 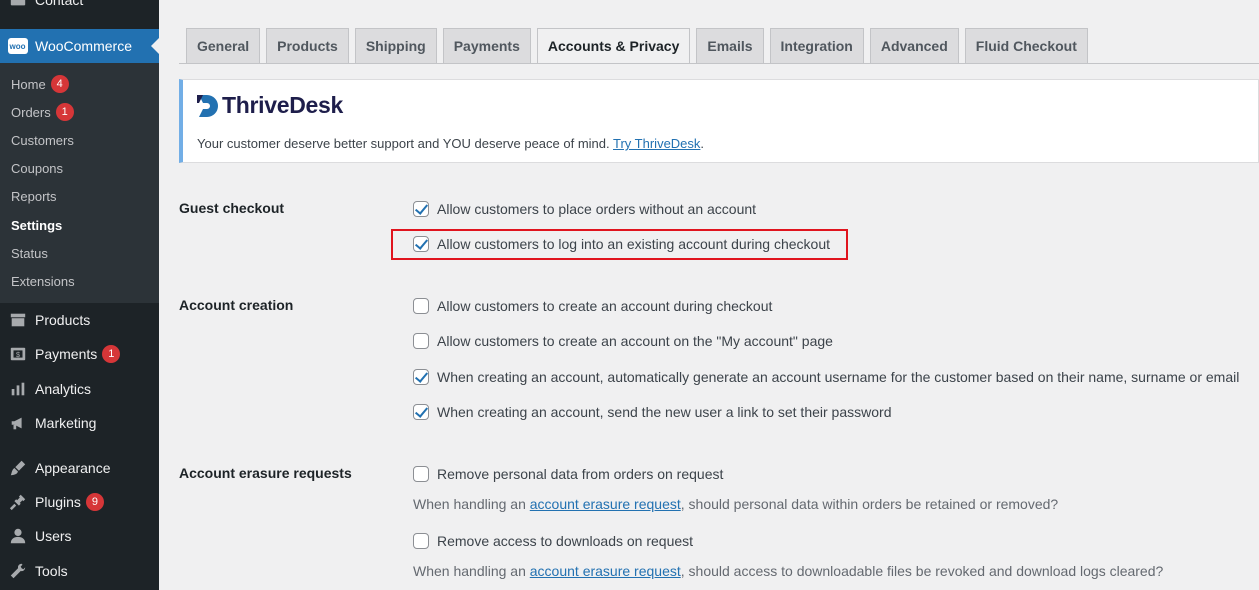 What do you see at coordinates (59, 84) in the screenshot?
I see `count-badge: 4` at bounding box center [59, 84].